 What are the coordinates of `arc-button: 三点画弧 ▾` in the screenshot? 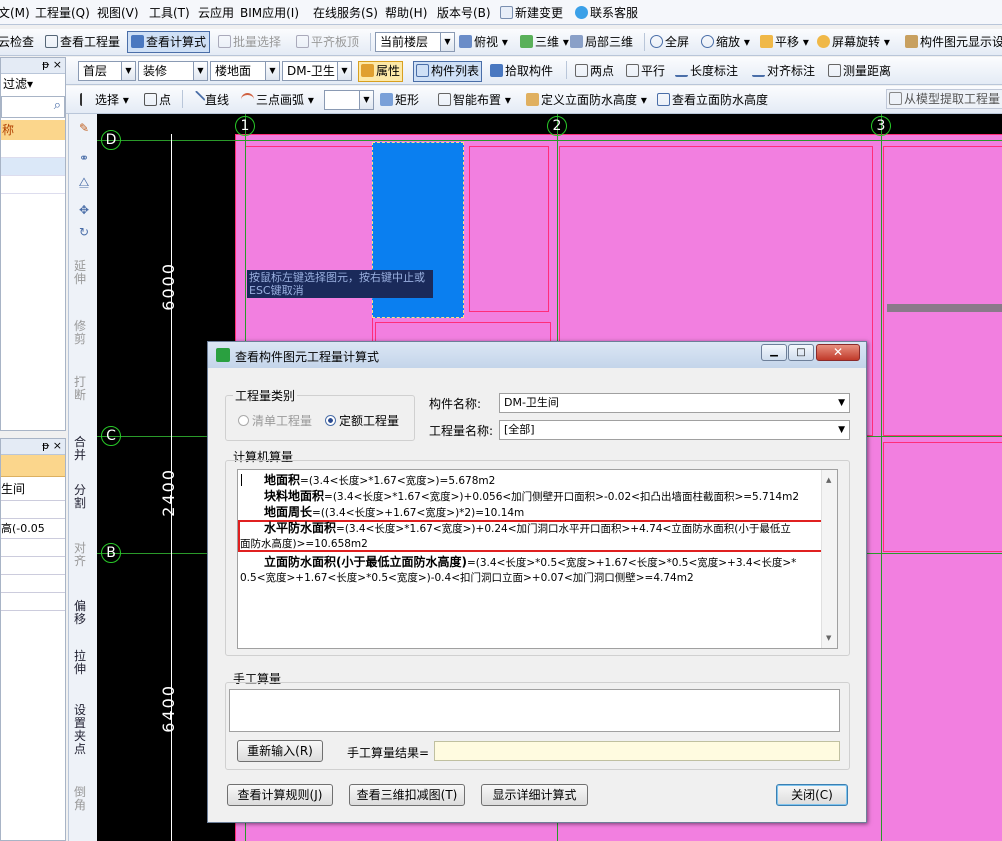 It's located at (277, 100).